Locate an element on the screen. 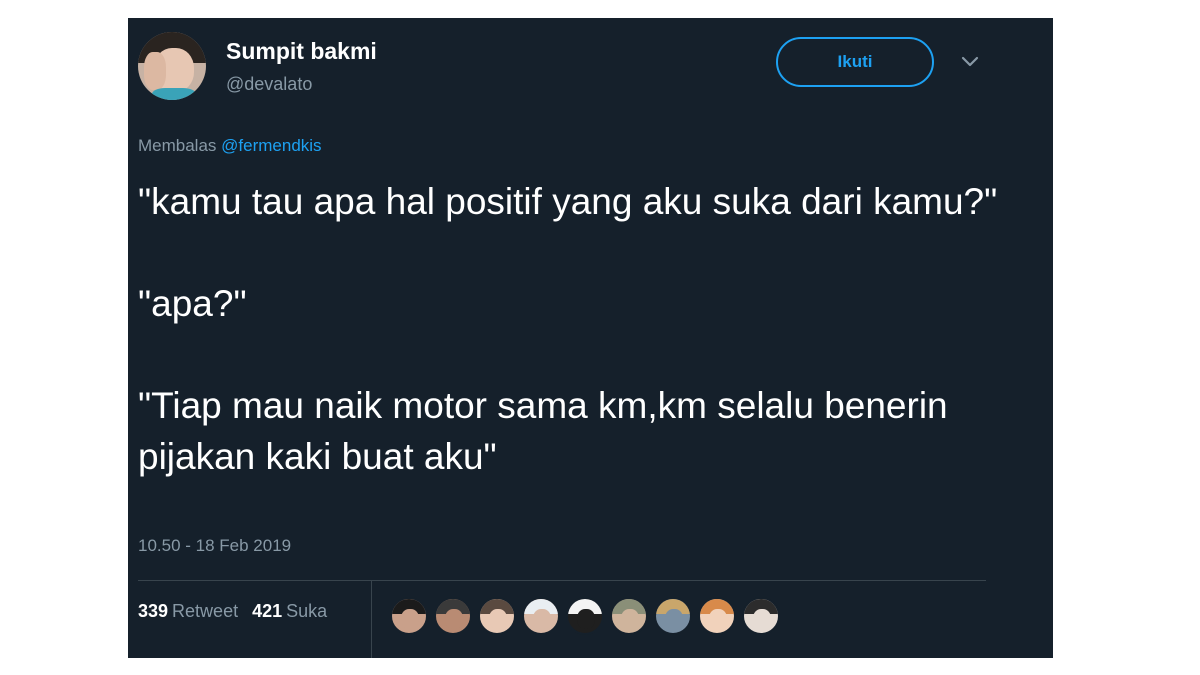  engagement-stats: 339 Retweet 421 Suka is located at coordinates (232, 611).